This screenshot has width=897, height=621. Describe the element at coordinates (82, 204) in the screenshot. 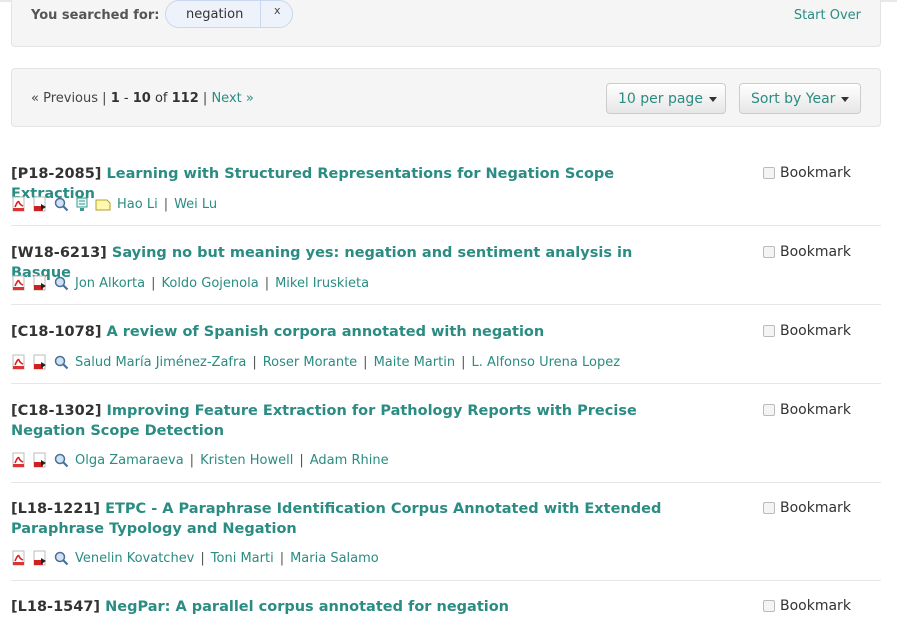

I see `software-icon` at that location.